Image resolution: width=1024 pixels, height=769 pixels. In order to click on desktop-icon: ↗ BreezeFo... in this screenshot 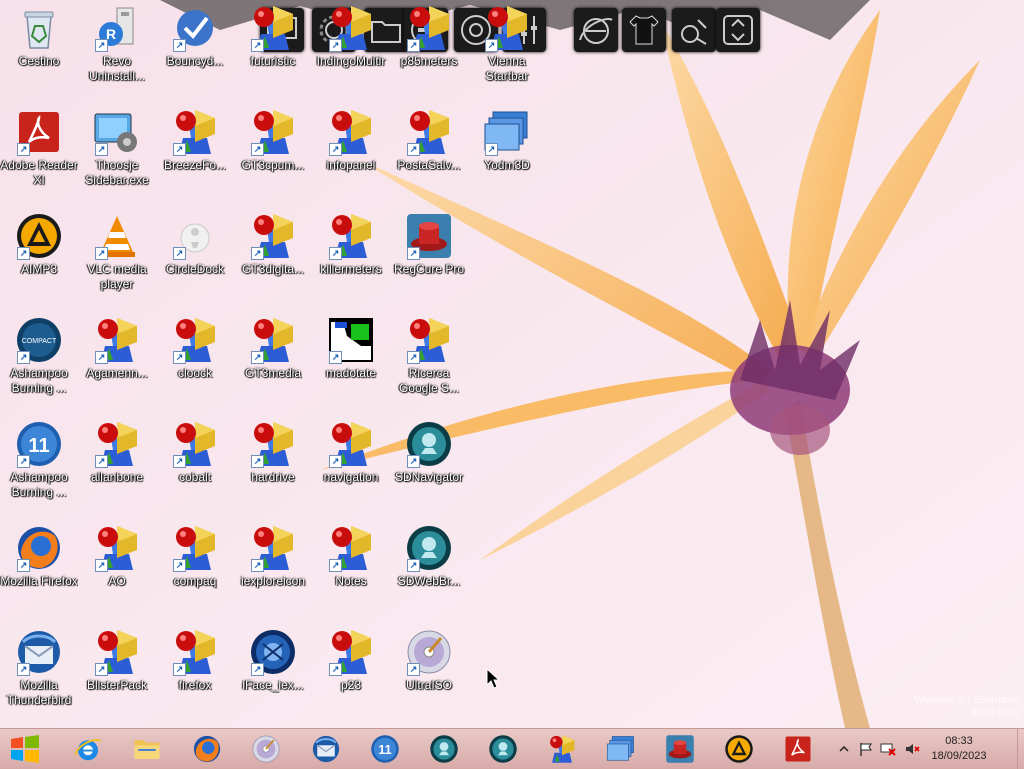, I will do `click(195, 154)`.